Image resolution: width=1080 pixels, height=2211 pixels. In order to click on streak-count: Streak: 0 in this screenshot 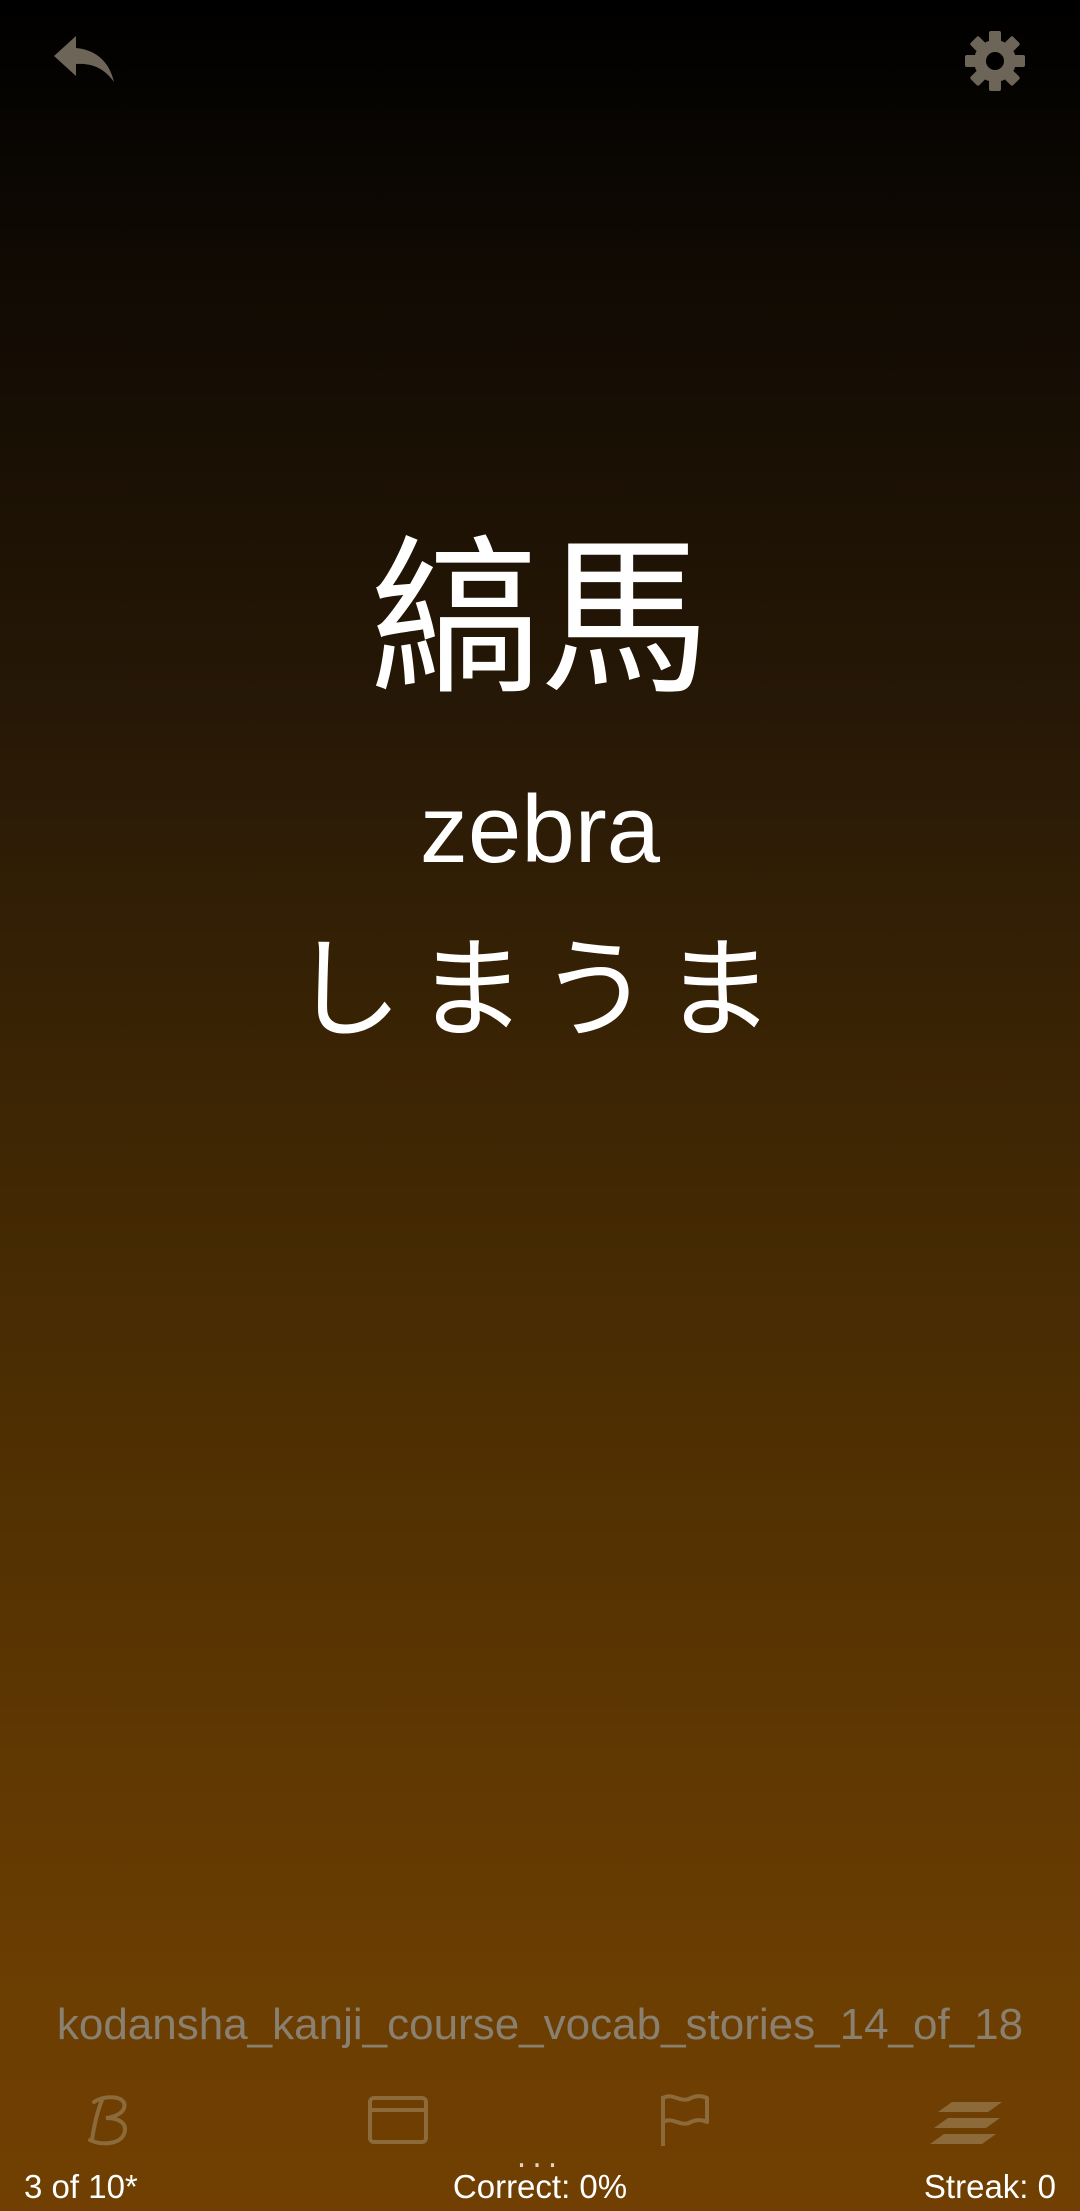, I will do `click(989, 2186)`.